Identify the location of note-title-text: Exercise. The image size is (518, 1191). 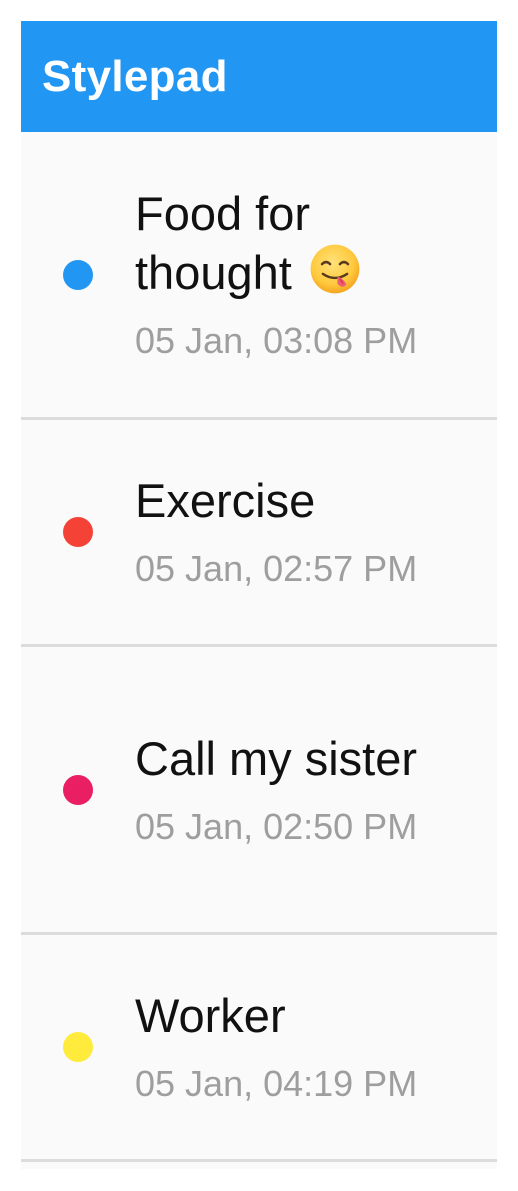
(225, 500).